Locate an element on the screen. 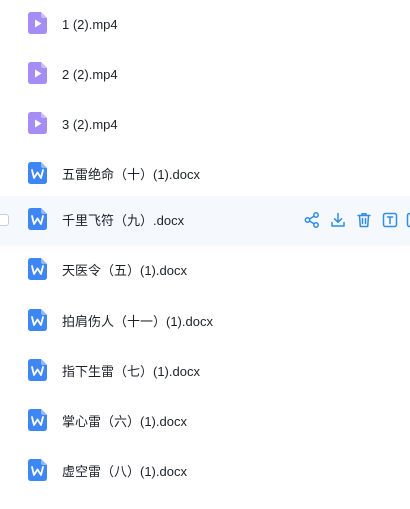 The width and height of the screenshot is (410, 509). row-checkbox is located at coordinates (4, 220).